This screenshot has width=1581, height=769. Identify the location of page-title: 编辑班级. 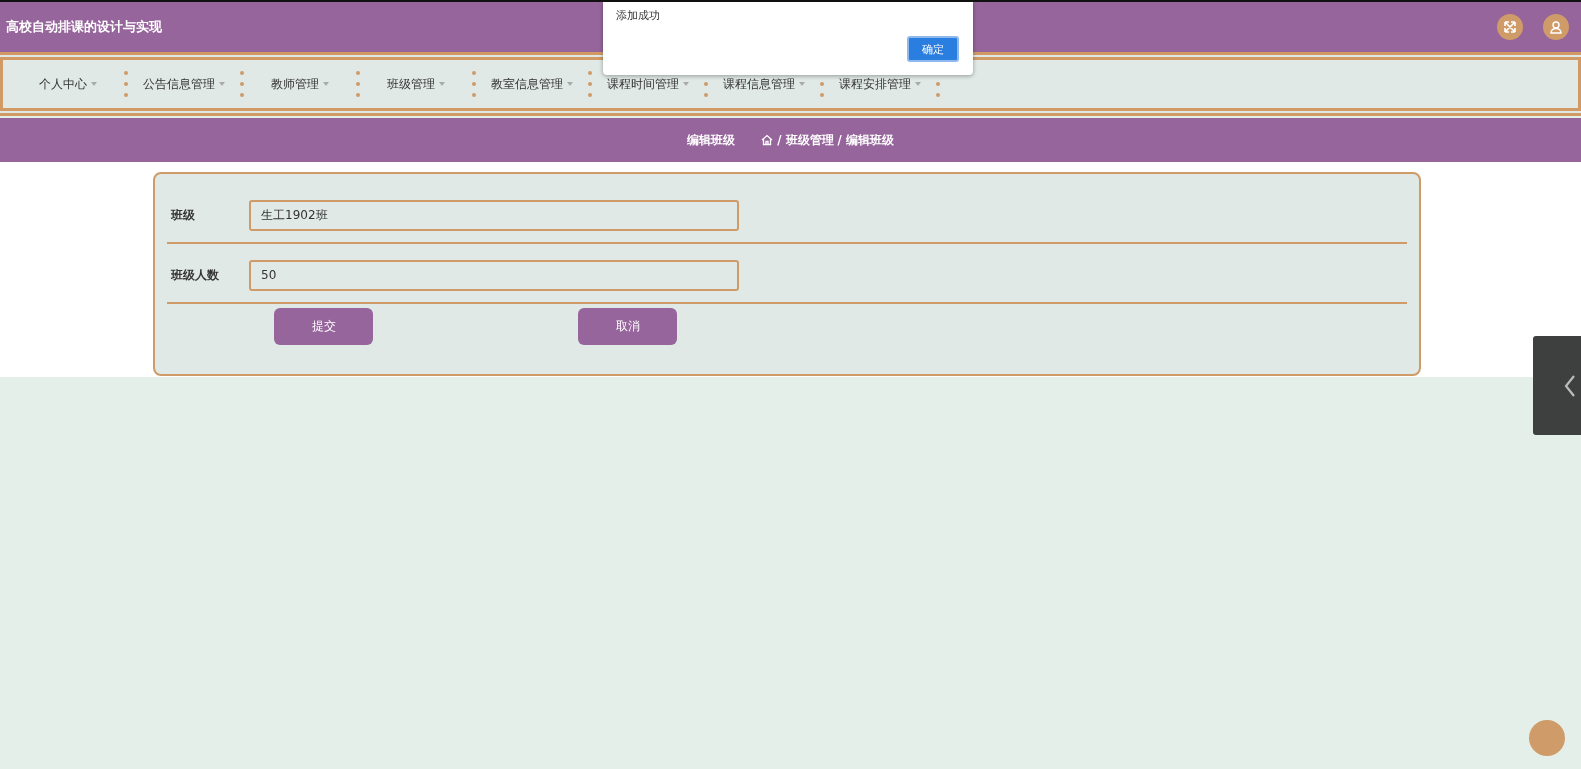
(711, 140).